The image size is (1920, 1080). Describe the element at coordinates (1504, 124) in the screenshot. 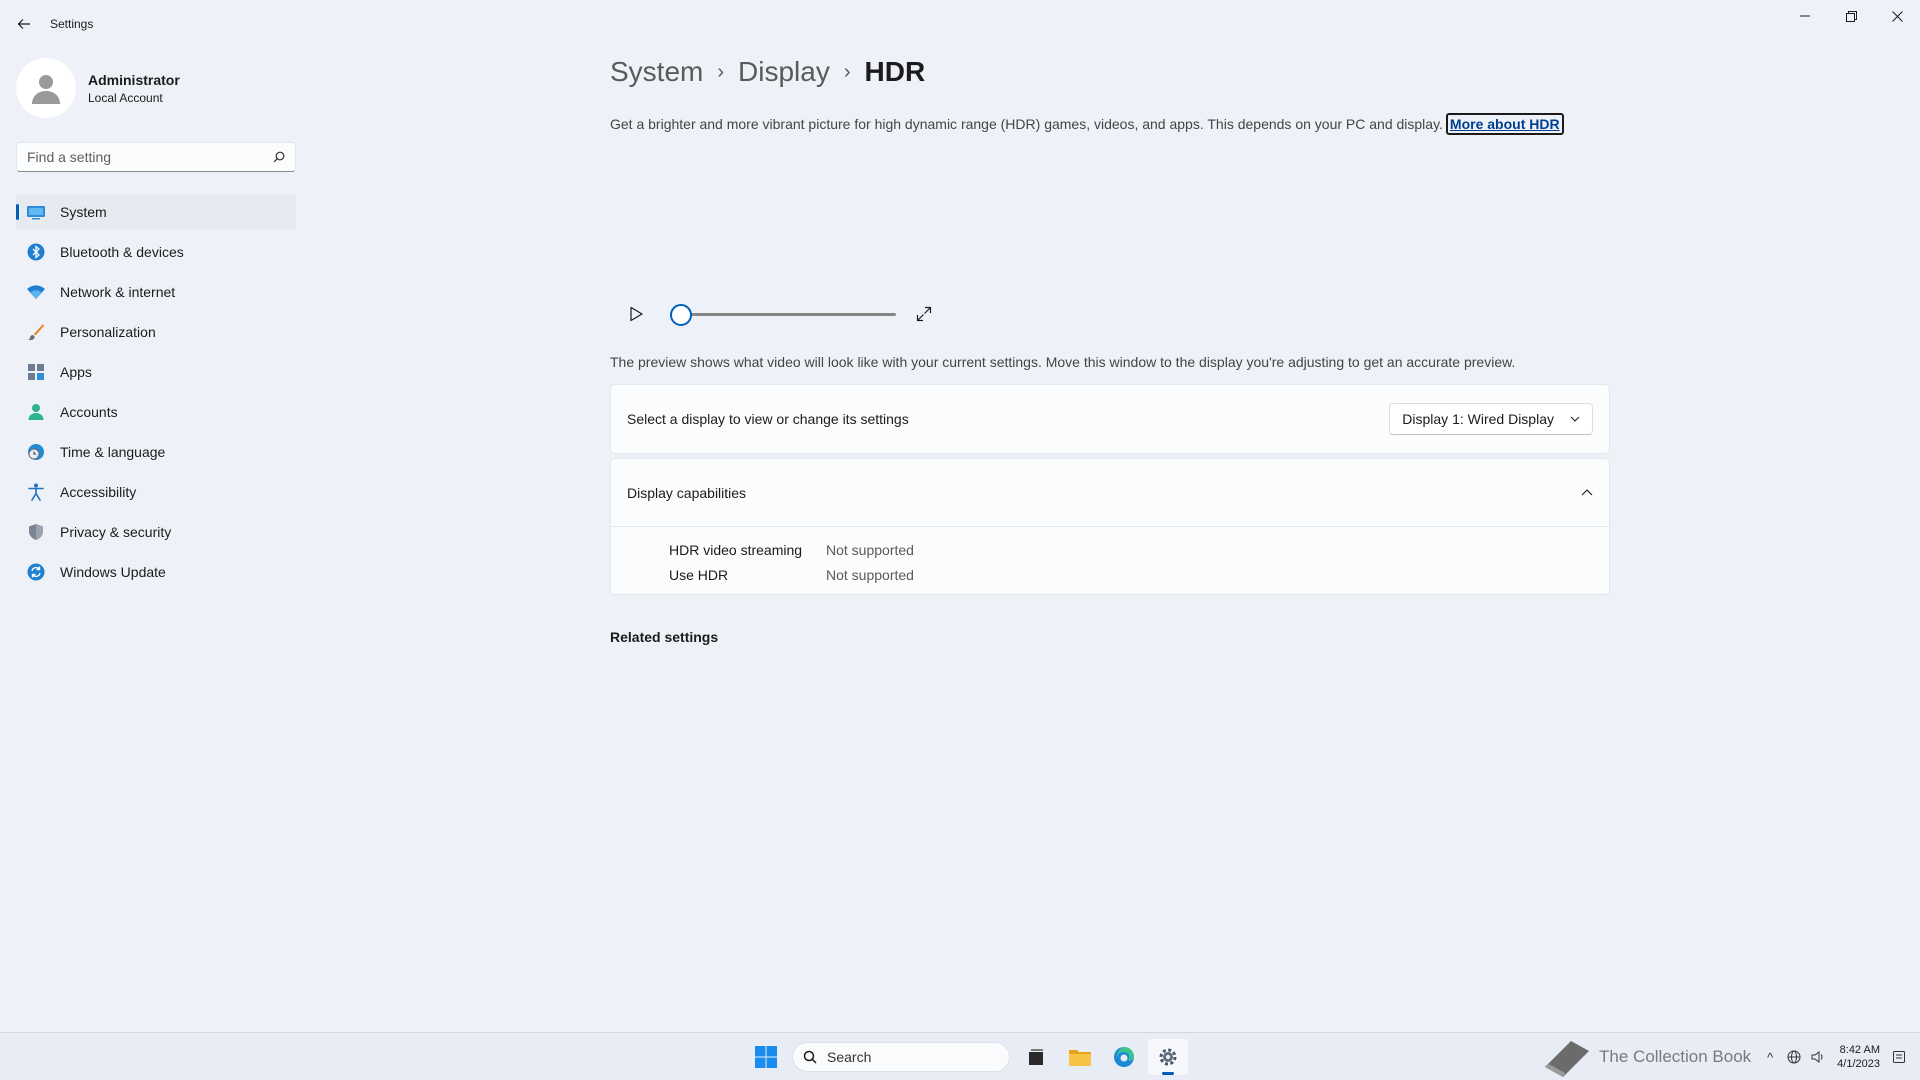

I see `more-about-hdr-link: More about HDR` at that location.